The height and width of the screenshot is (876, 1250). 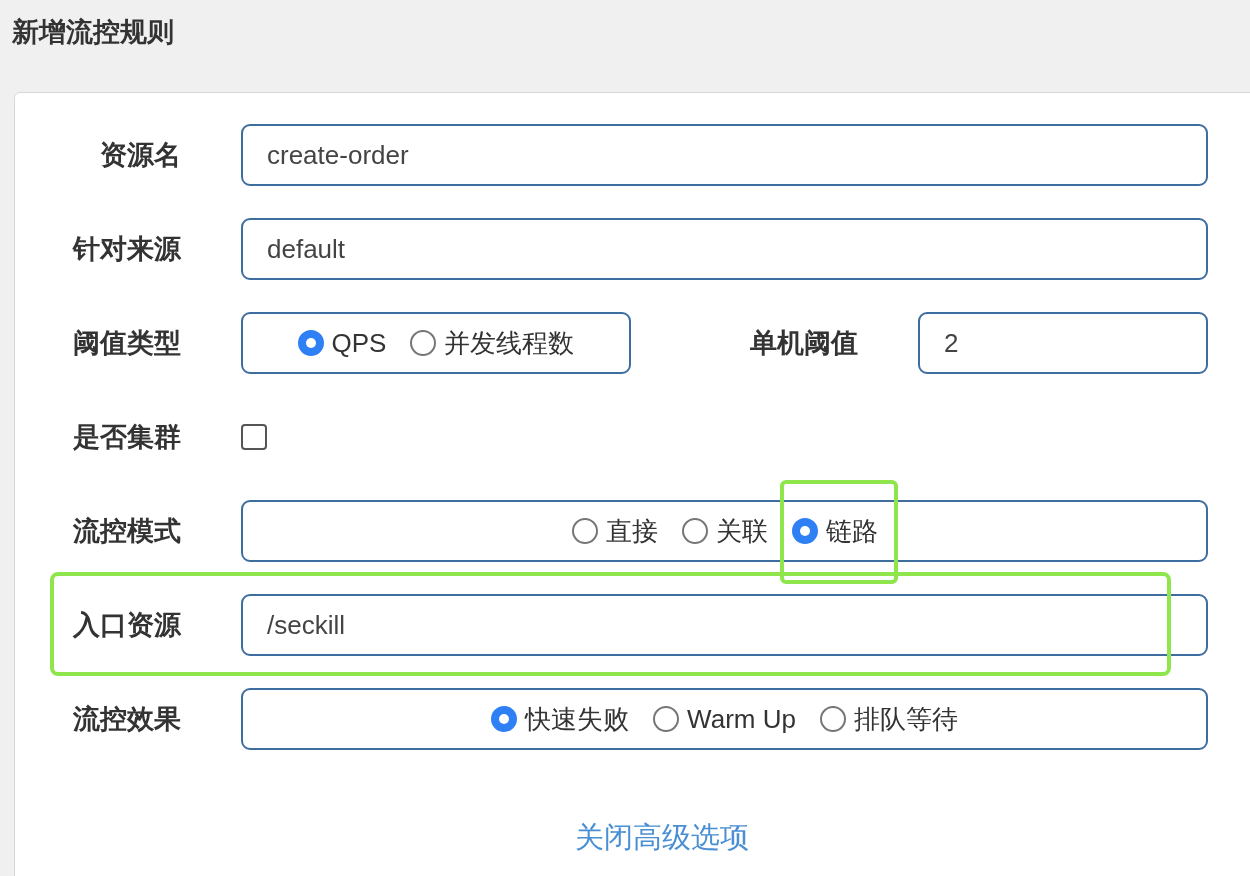 I want to click on threshold-field: 2, so click(x=1063, y=343).